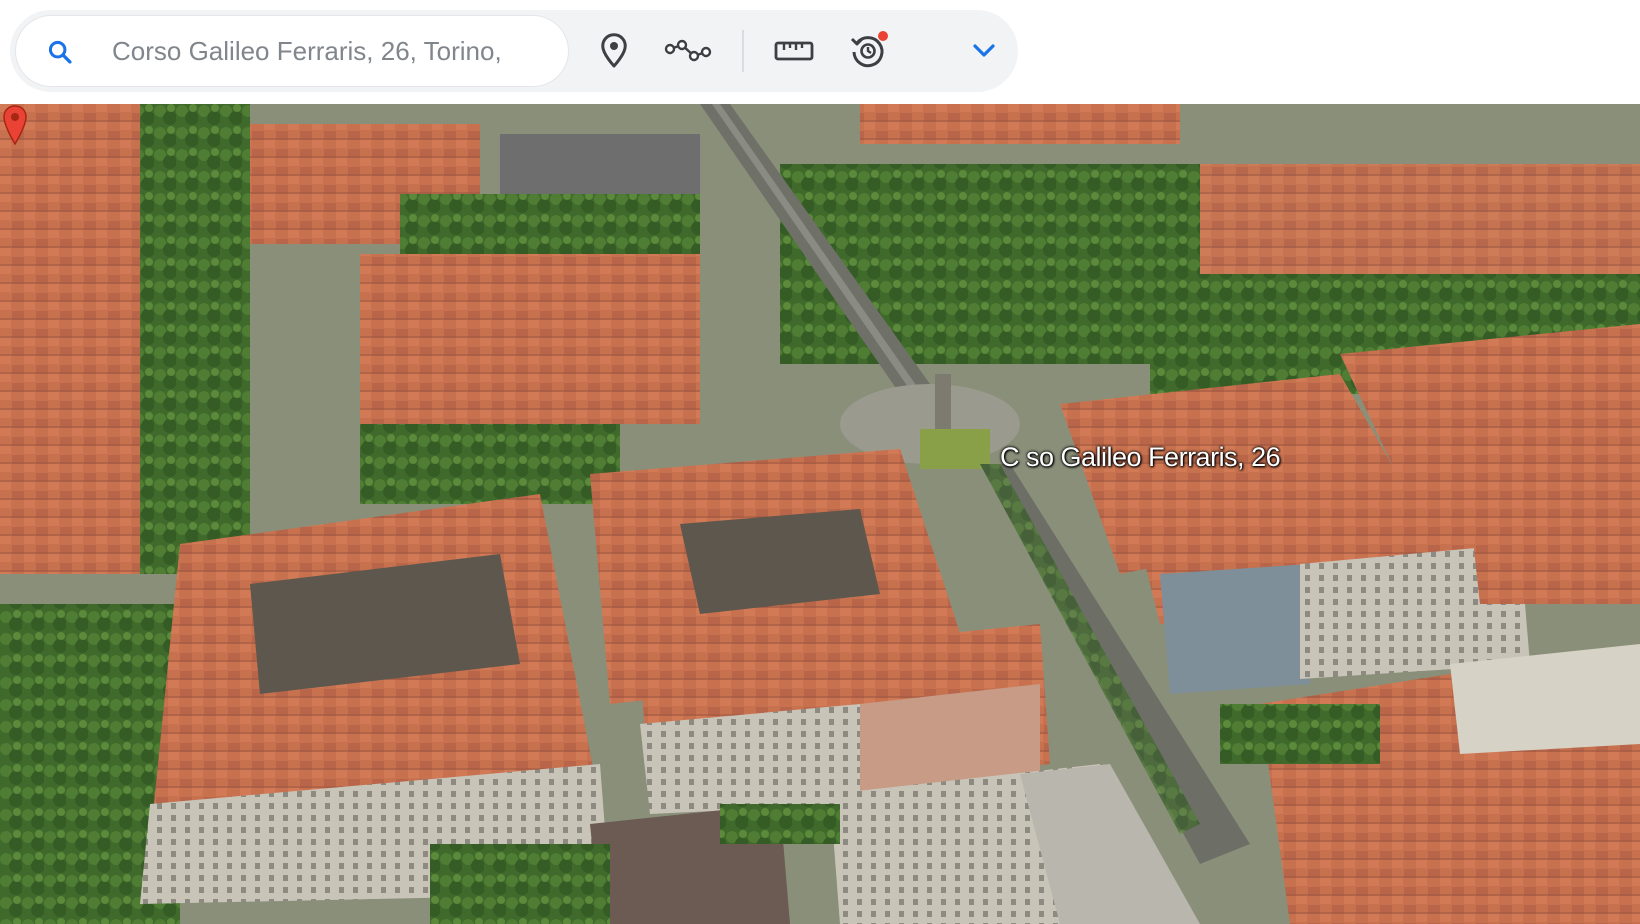 This screenshot has width=1640, height=924. What do you see at coordinates (60, 52) in the screenshot?
I see `search-icon` at bounding box center [60, 52].